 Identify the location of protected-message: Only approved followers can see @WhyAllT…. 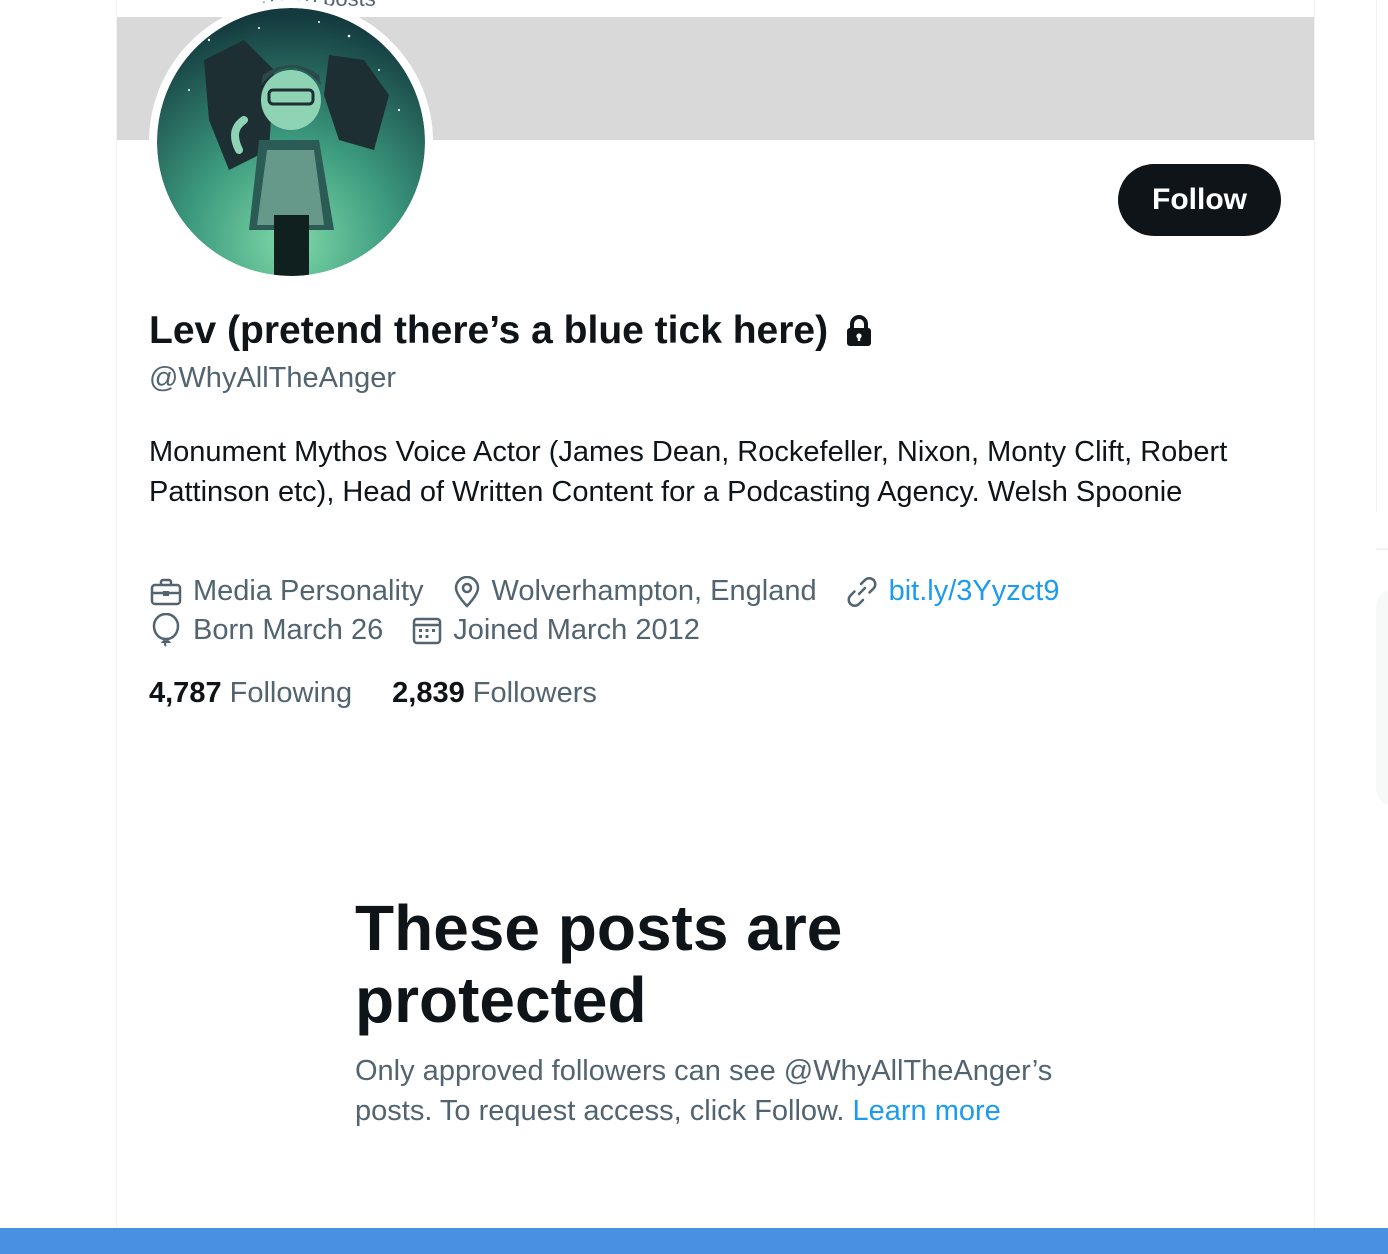
(715, 1091).